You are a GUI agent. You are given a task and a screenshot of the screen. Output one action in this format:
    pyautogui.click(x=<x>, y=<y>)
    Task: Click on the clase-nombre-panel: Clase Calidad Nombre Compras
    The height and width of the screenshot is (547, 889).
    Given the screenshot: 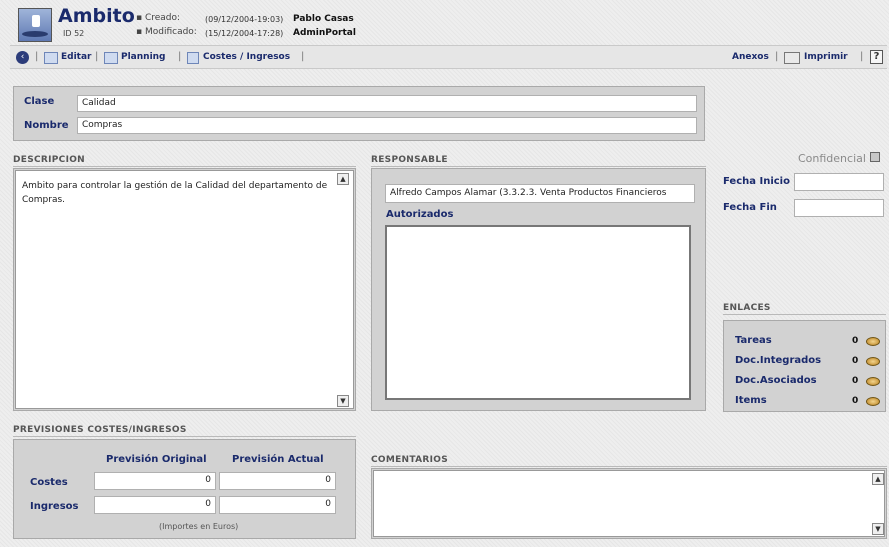 What is the action you would take?
    pyautogui.click(x=359, y=113)
    